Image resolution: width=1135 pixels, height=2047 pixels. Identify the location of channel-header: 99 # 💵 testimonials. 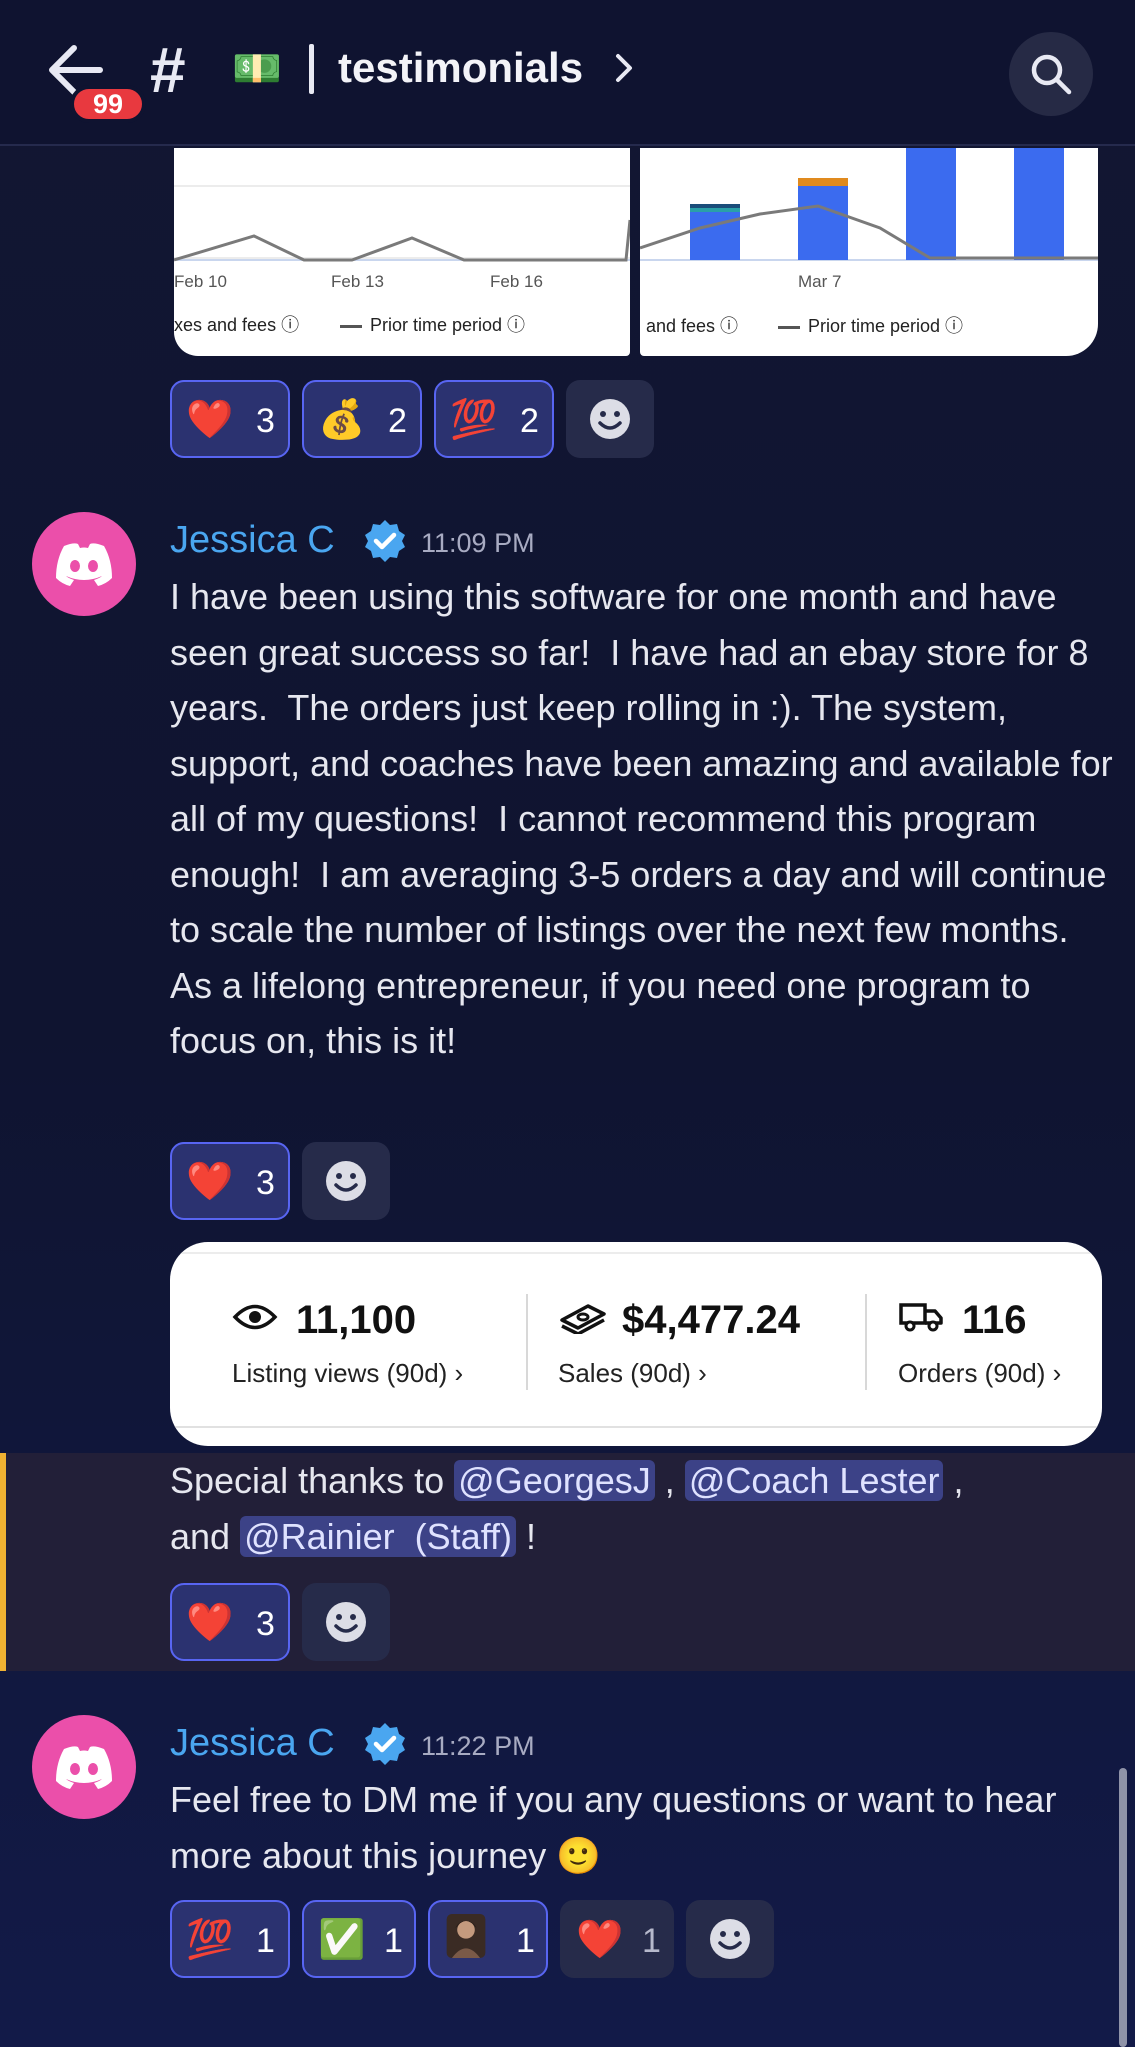
(567, 73).